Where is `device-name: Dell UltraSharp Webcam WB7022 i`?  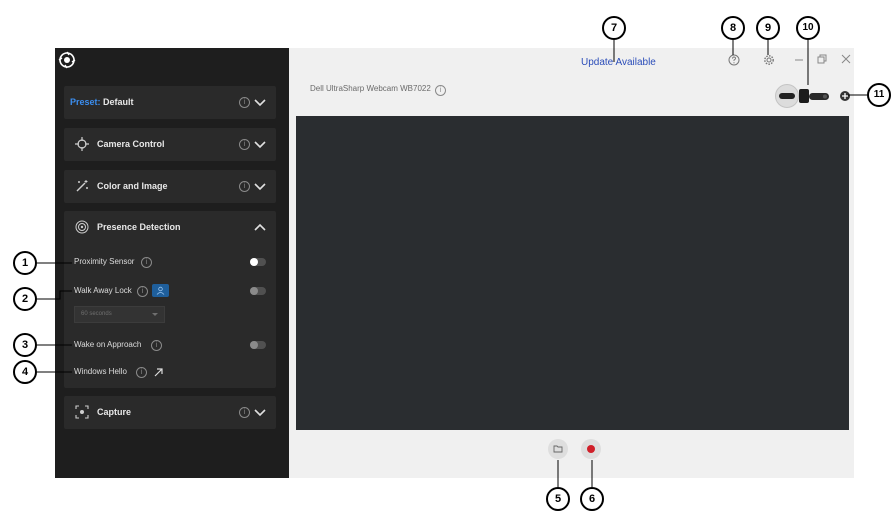 device-name: Dell UltraSharp Webcam WB7022 i is located at coordinates (378, 90).